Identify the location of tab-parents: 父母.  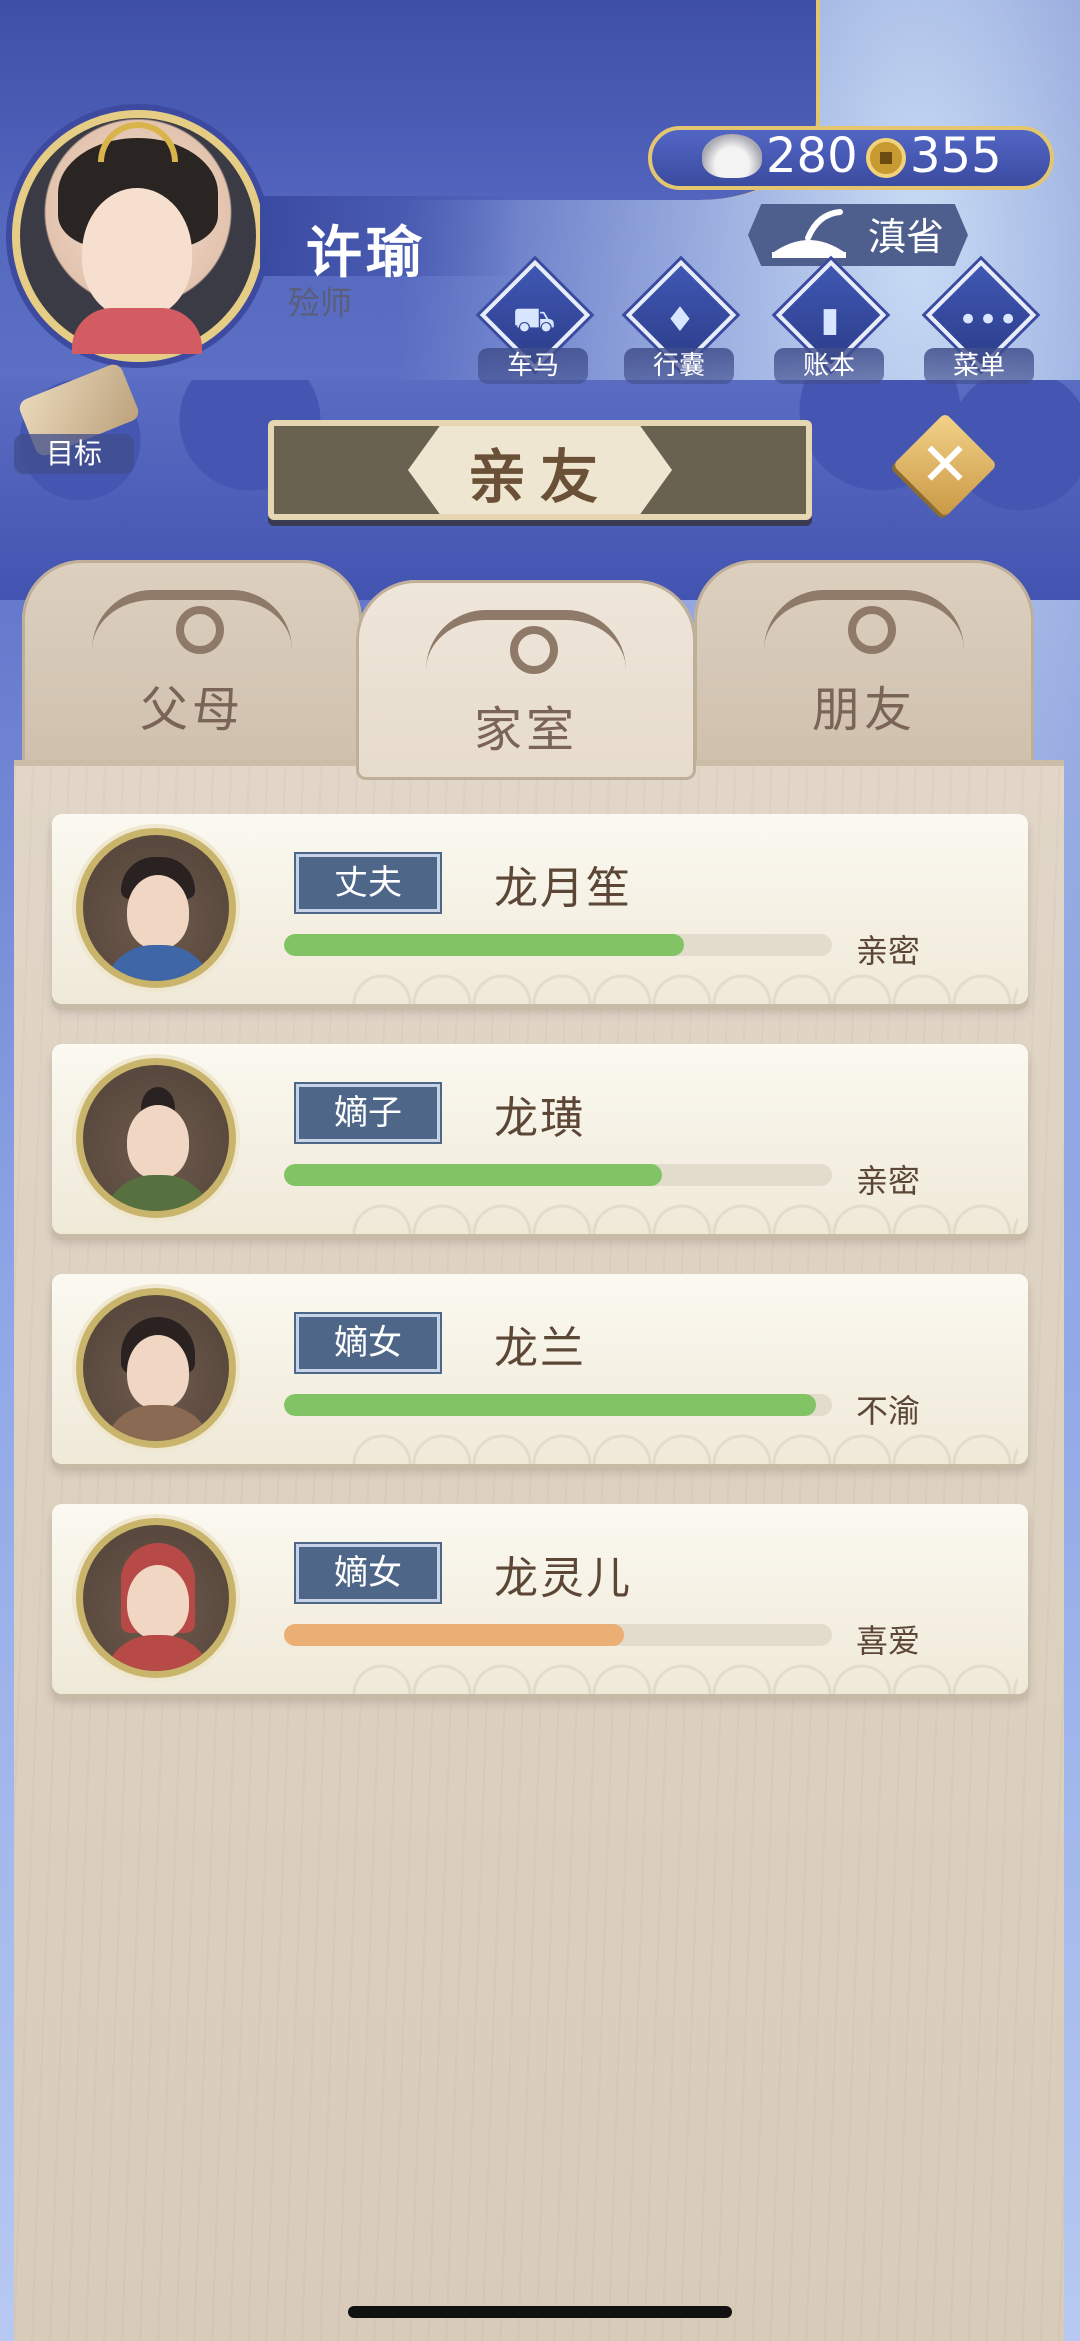
(192, 665).